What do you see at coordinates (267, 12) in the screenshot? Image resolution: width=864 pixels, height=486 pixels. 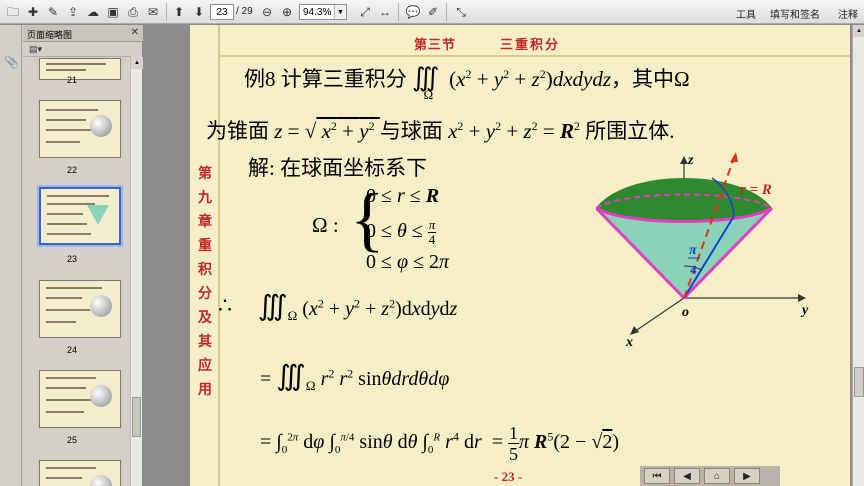 I see `zoom-out-icon: ⊖` at bounding box center [267, 12].